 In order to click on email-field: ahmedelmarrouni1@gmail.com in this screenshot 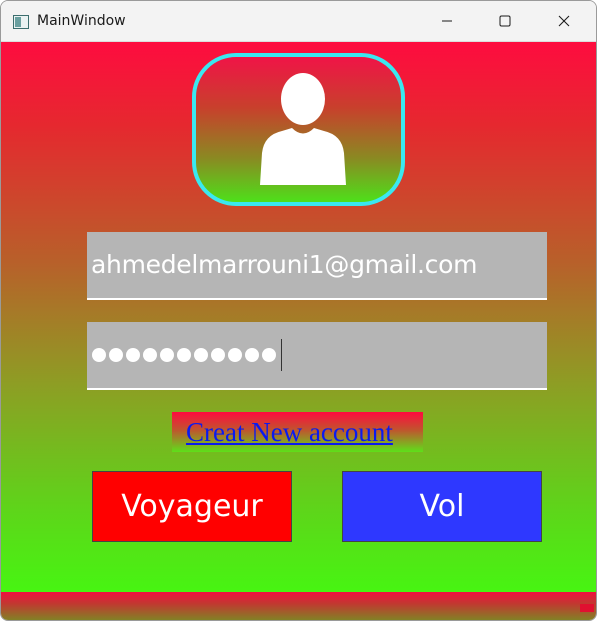, I will do `click(317, 266)`.